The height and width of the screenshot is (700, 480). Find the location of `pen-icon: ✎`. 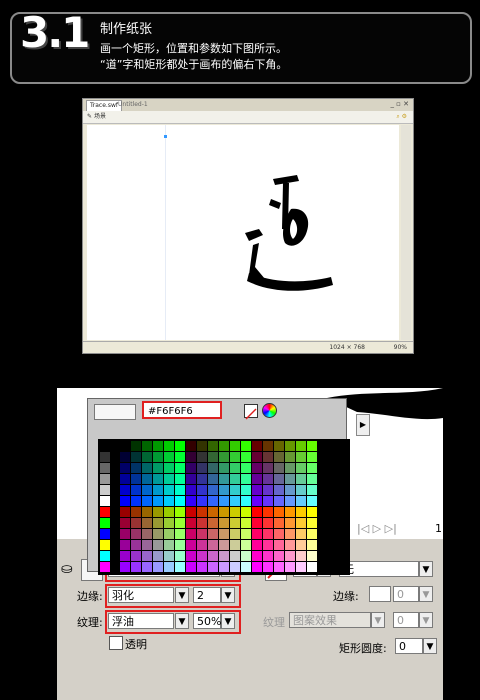

pen-icon: ✎ is located at coordinates (89, 116).